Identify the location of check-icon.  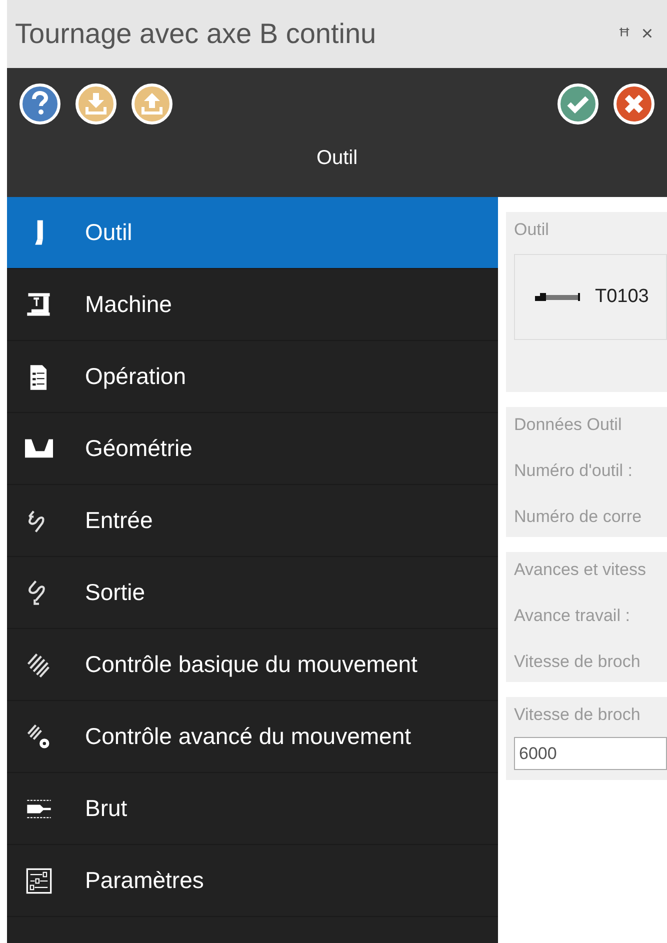
(578, 104).